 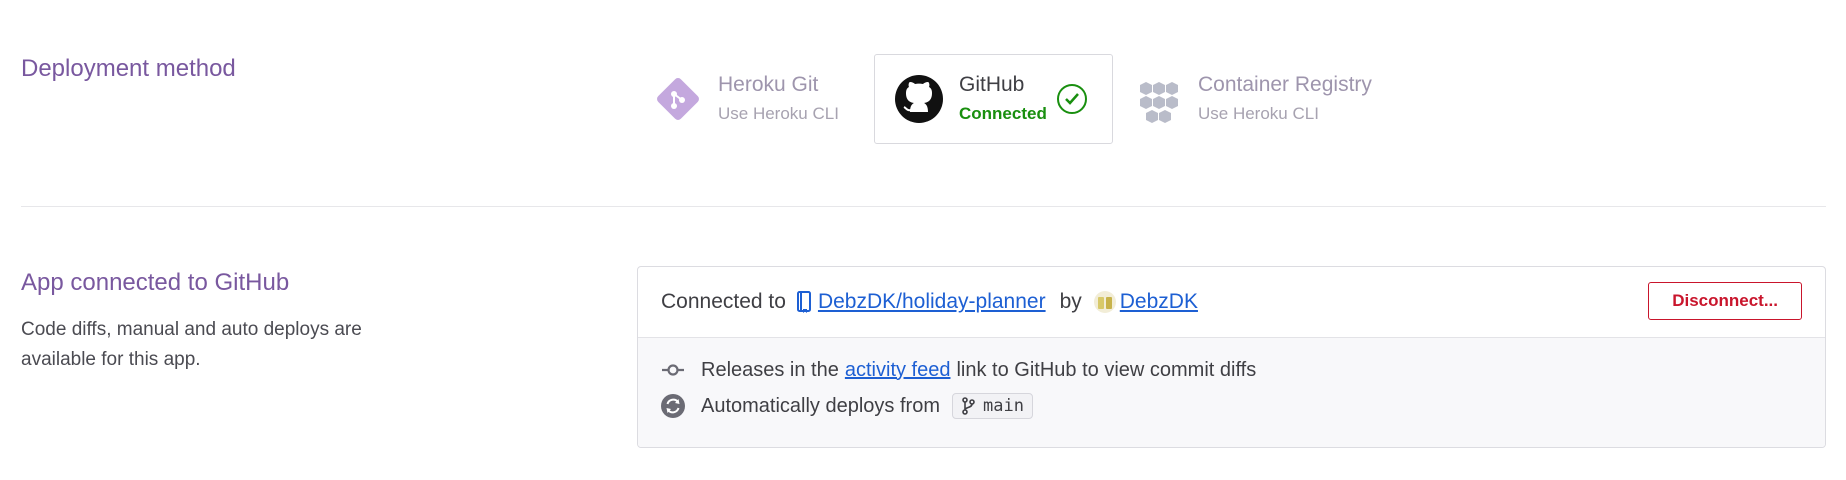 What do you see at coordinates (1003, 113) in the screenshot?
I see `connected-status: Connected` at bounding box center [1003, 113].